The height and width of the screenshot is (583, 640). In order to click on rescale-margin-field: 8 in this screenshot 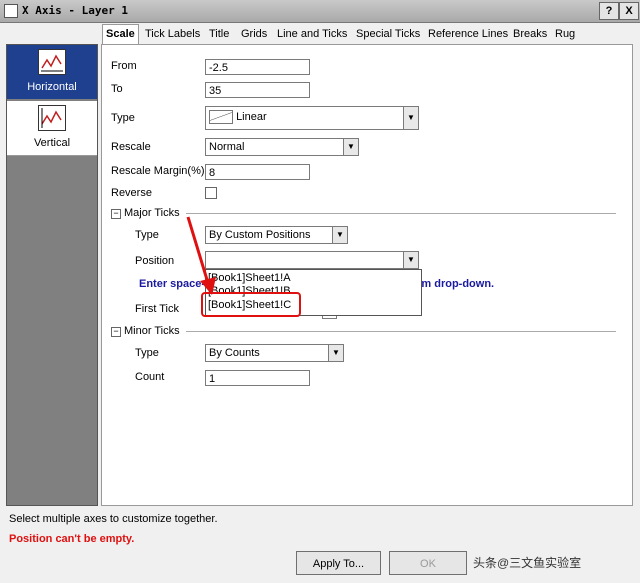, I will do `click(257, 172)`.